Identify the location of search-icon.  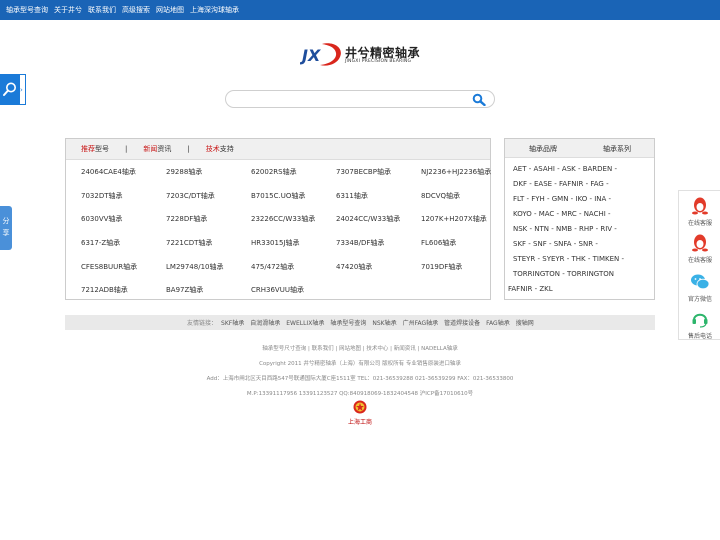
(479, 99).